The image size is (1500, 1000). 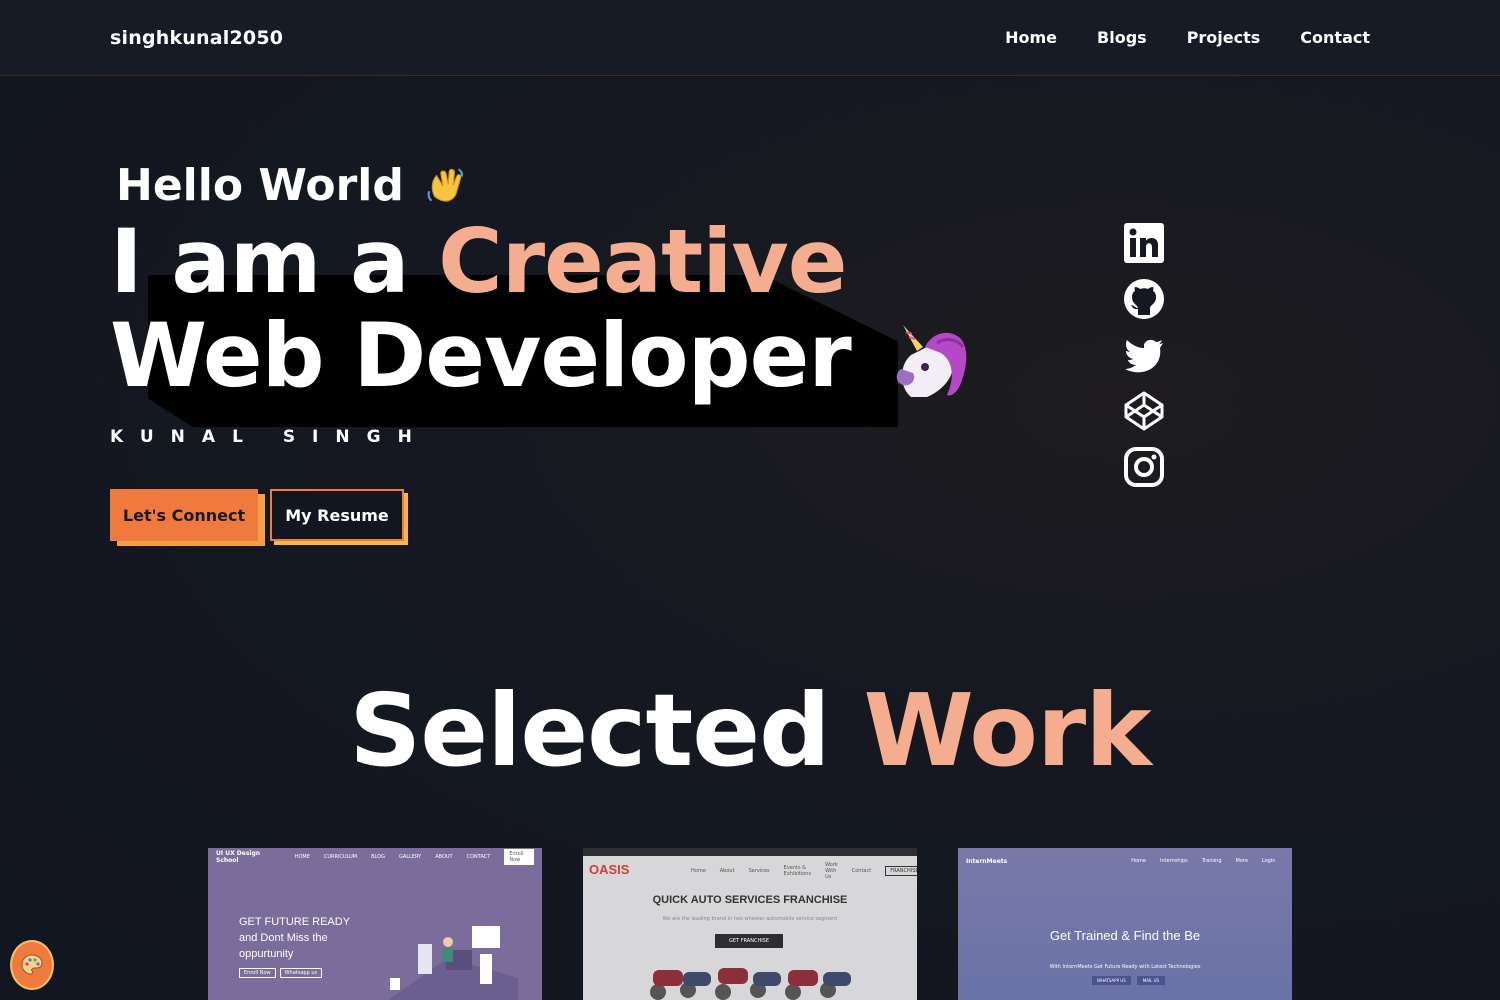 I want to click on card-nav-item: Events & Exhibitions, so click(x=797, y=871).